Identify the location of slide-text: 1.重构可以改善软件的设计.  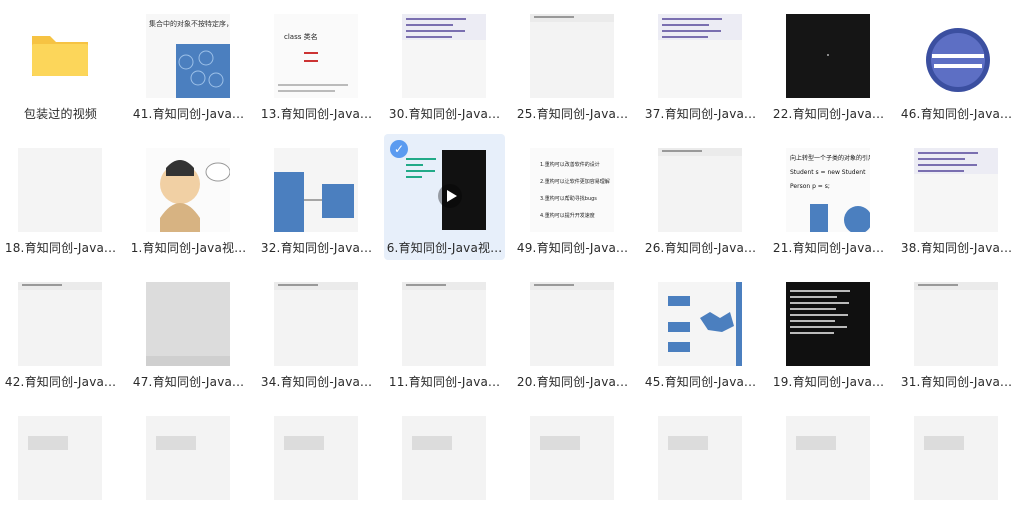
(570, 164).